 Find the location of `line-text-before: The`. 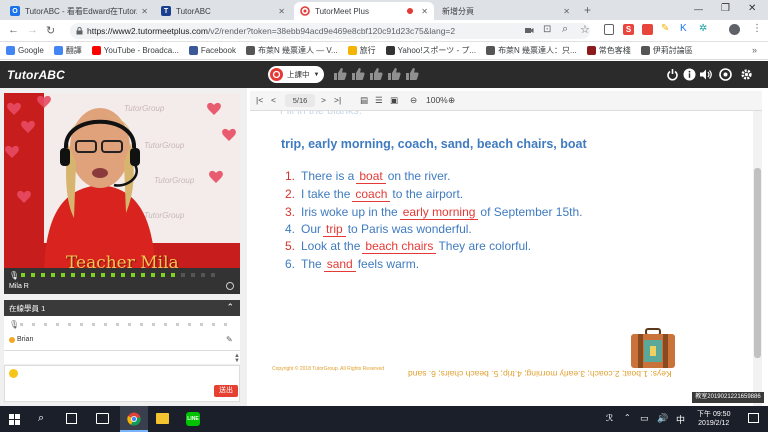

line-text-before: The is located at coordinates (311, 264).